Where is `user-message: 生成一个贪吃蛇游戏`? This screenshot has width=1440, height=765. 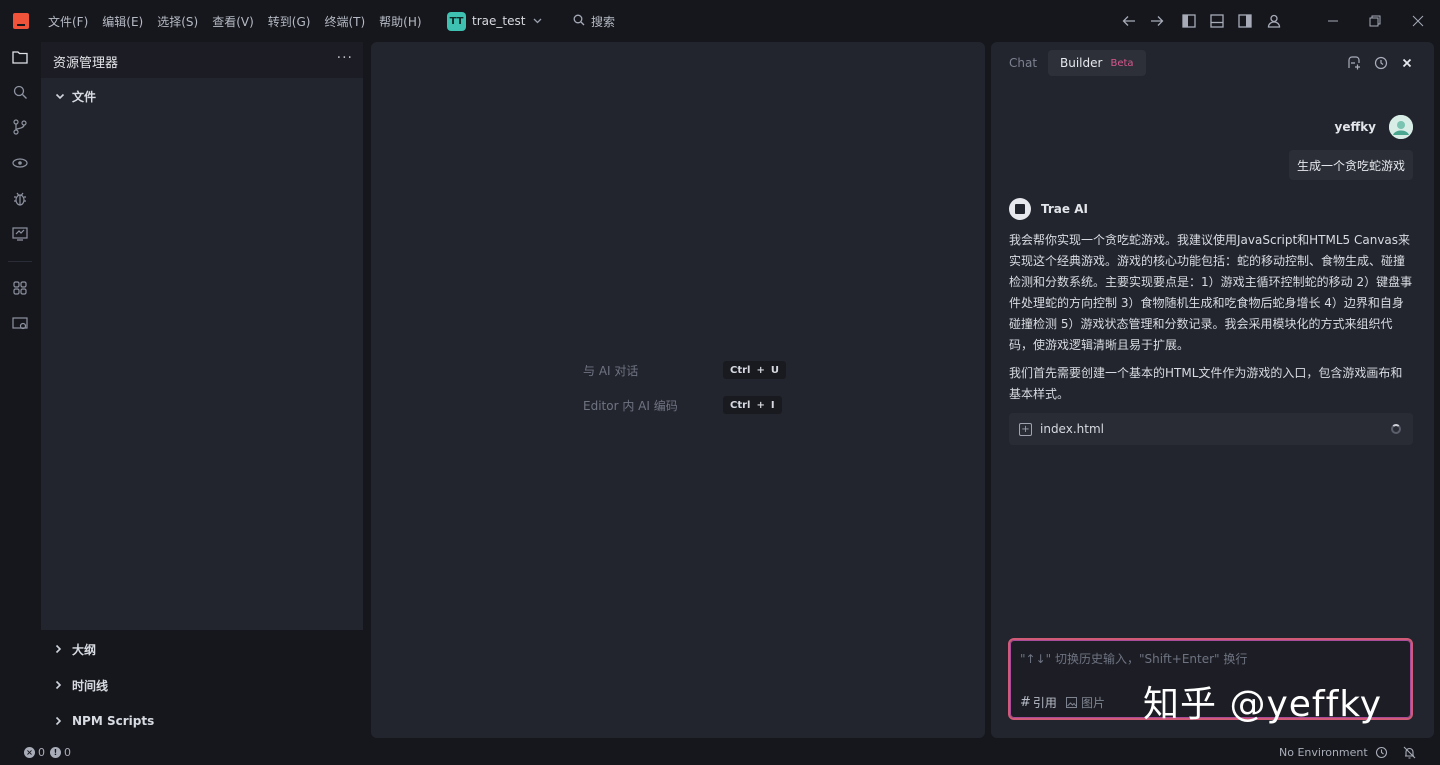
user-message: 生成一个贪吃蛇游戏 is located at coordinates (1350, 165).